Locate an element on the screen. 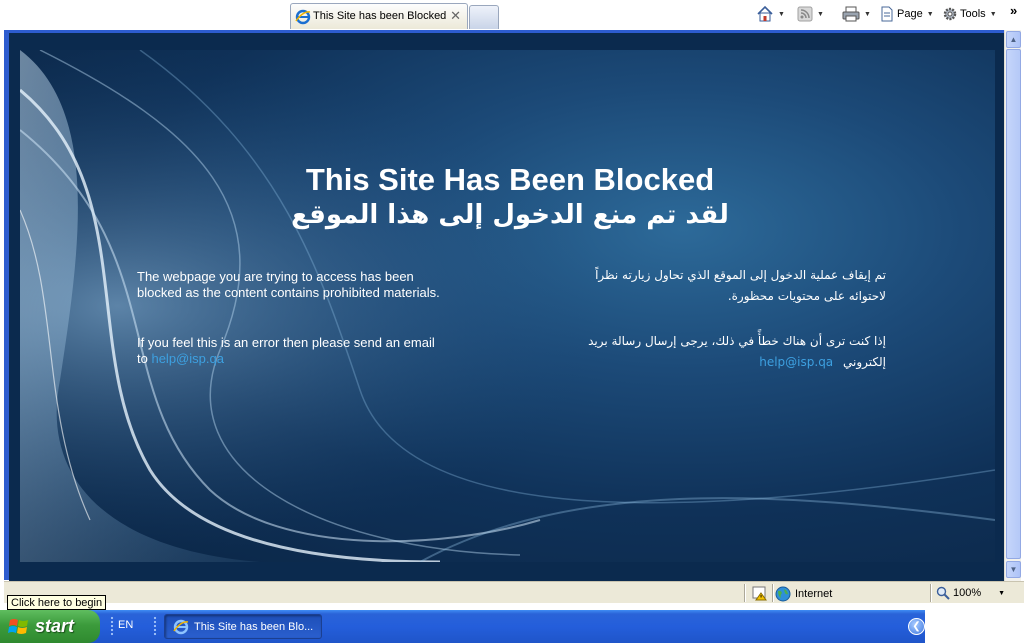 The image size is (1024, 643). security-zone: Internet is located at coordinates (803, 594).